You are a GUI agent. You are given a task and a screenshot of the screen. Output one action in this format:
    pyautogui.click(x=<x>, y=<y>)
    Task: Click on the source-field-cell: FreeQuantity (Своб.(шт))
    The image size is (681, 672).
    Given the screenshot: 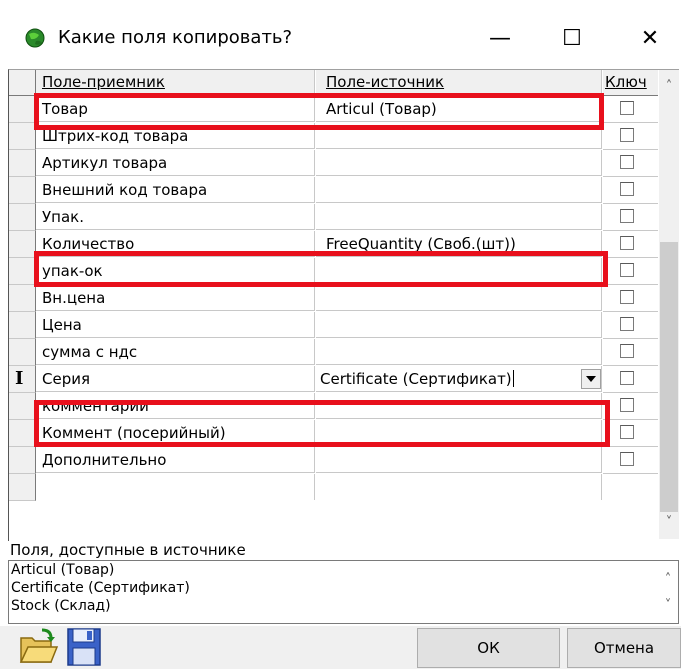 What is the action you would take?
    pyautogui.click(x=459, y=244)
    